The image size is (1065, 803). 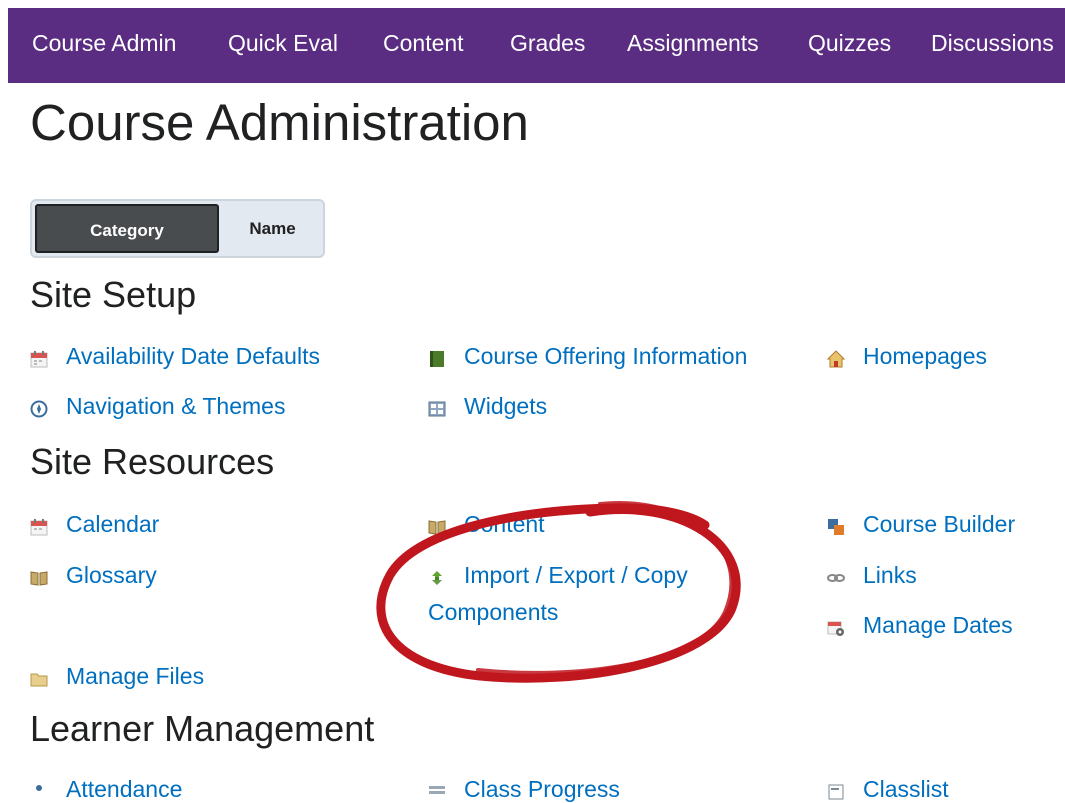 I want to click on link-label: Links, so click(x=890, y=575).